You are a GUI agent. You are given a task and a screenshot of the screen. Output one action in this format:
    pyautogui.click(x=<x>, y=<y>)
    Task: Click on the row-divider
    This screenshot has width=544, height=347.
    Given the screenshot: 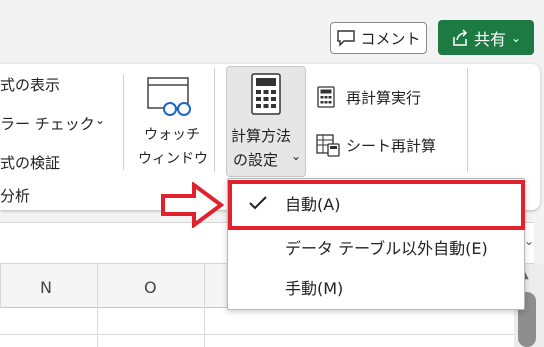 What is the action you would take?
    pyautogui.click(x=257, y=334)
    